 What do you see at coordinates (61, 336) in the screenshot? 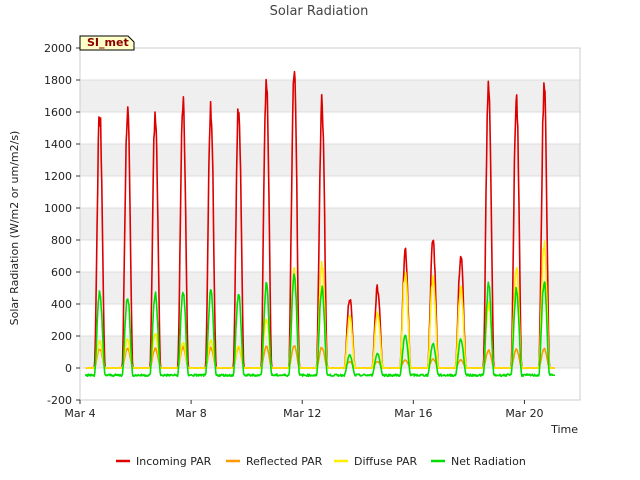
I see `y-tick-label: 200` at bounding box center [61, 336].